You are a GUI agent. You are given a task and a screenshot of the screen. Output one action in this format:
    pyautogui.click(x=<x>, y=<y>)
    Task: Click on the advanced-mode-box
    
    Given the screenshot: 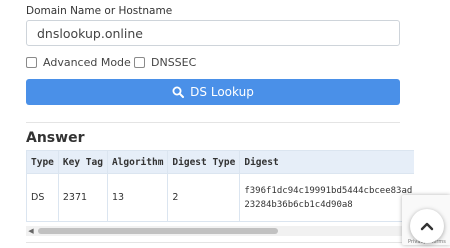 What is the action you would take?
    pyautogui.click(x=31, y=62)
    